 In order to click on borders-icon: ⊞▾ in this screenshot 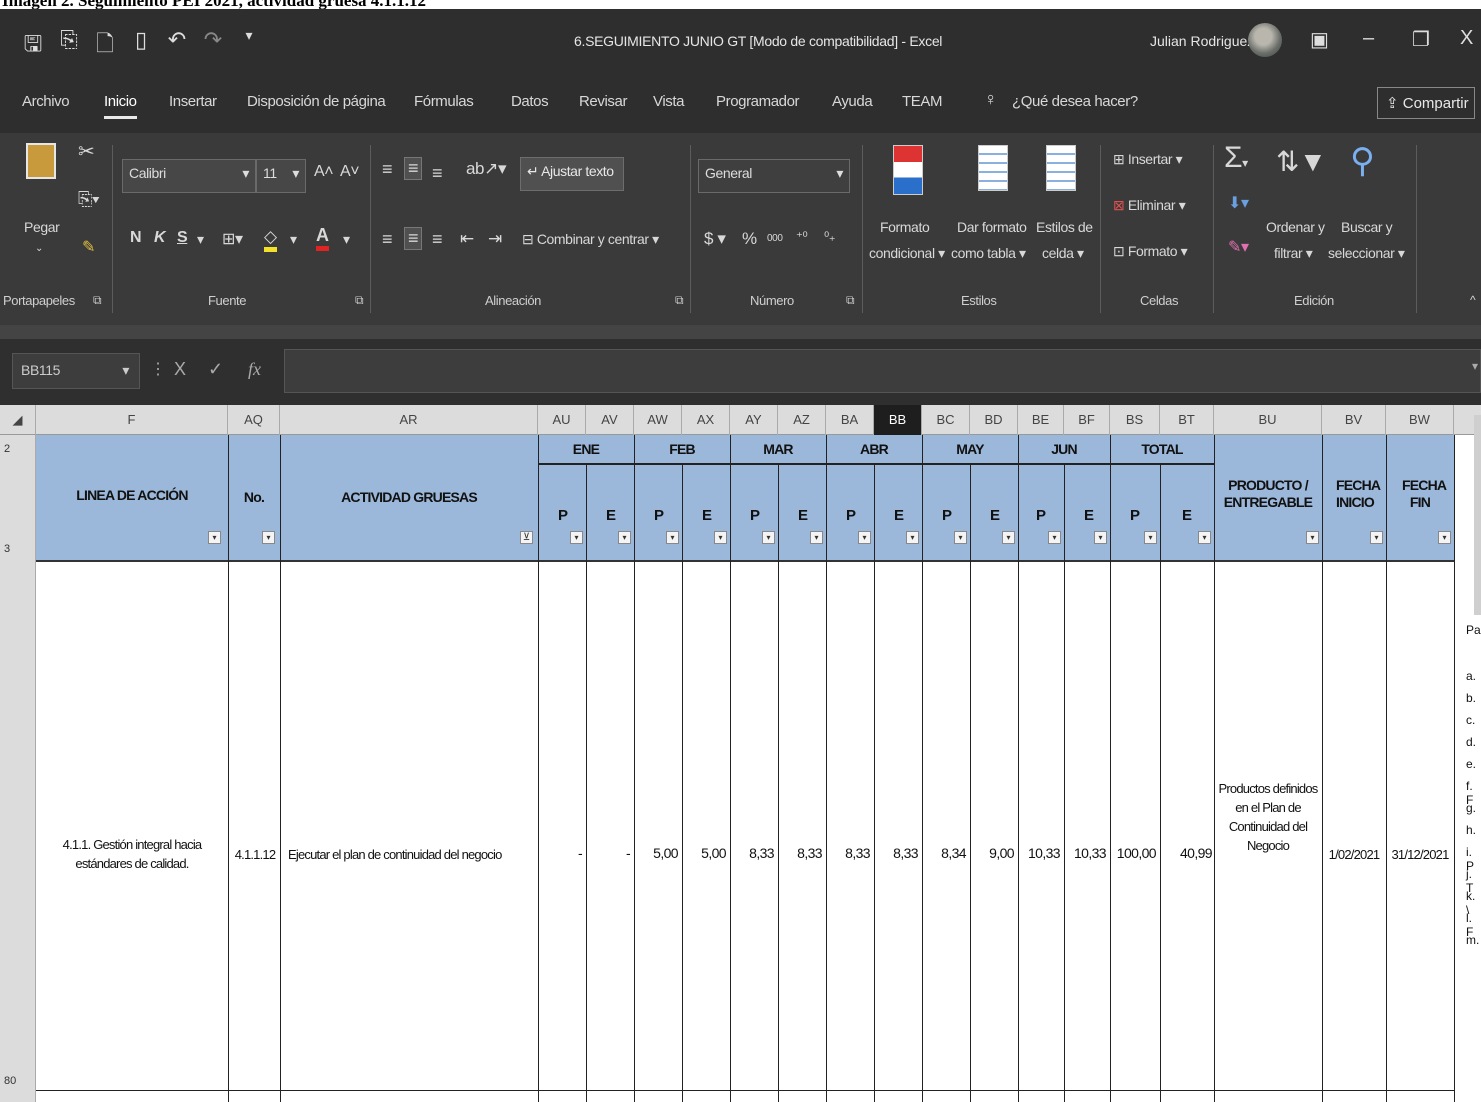, I will do `click(232, 239)`.